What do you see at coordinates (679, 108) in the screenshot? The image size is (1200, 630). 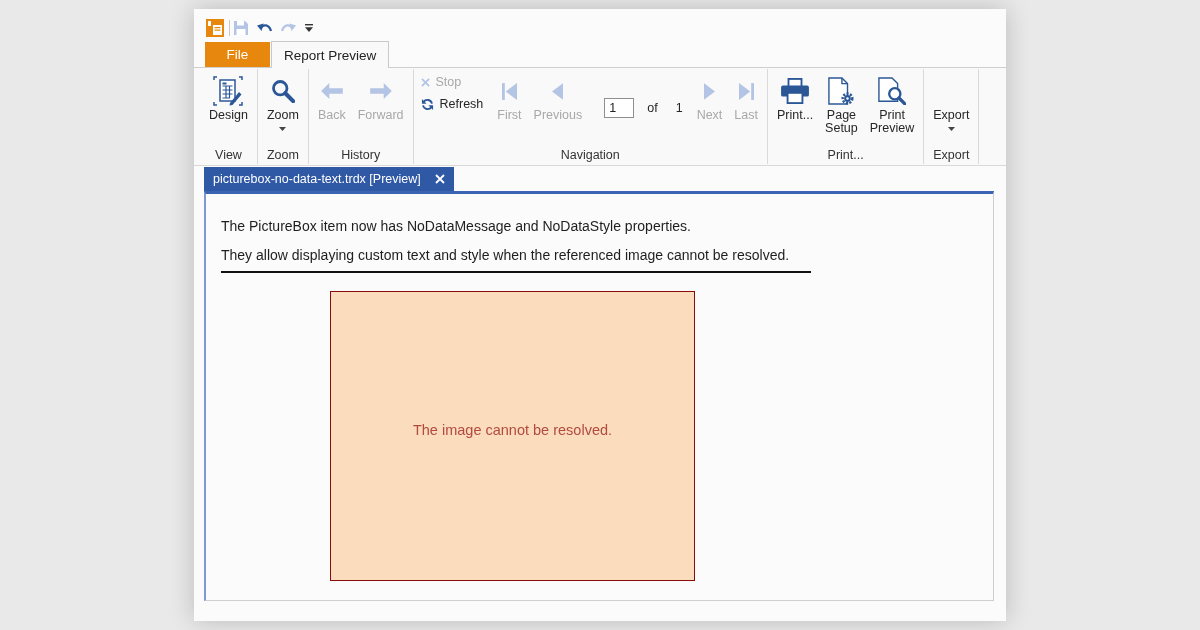 I see `page-count-label: 1` at bounding box center [679, 108].